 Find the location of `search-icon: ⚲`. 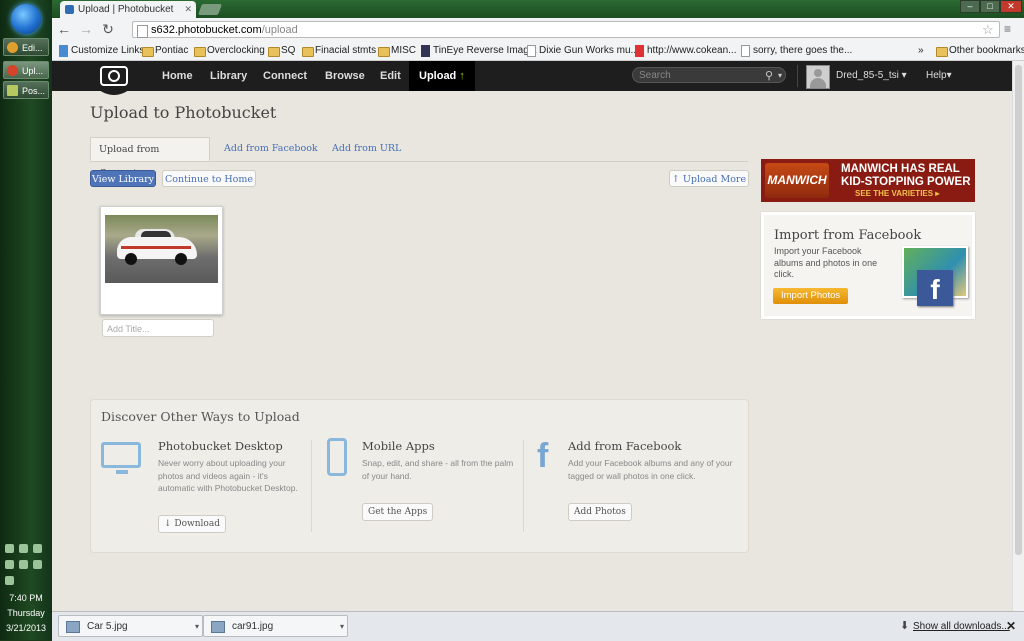

search-icon: ⚲ is located at coordinates (769, 76).